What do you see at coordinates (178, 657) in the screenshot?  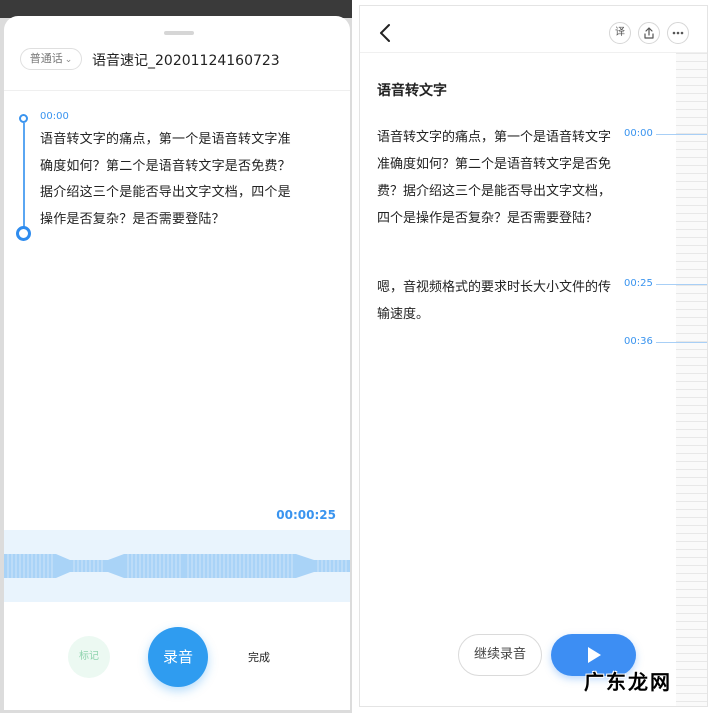 I see `record-button: 录音` at bounding box center [178, 657].